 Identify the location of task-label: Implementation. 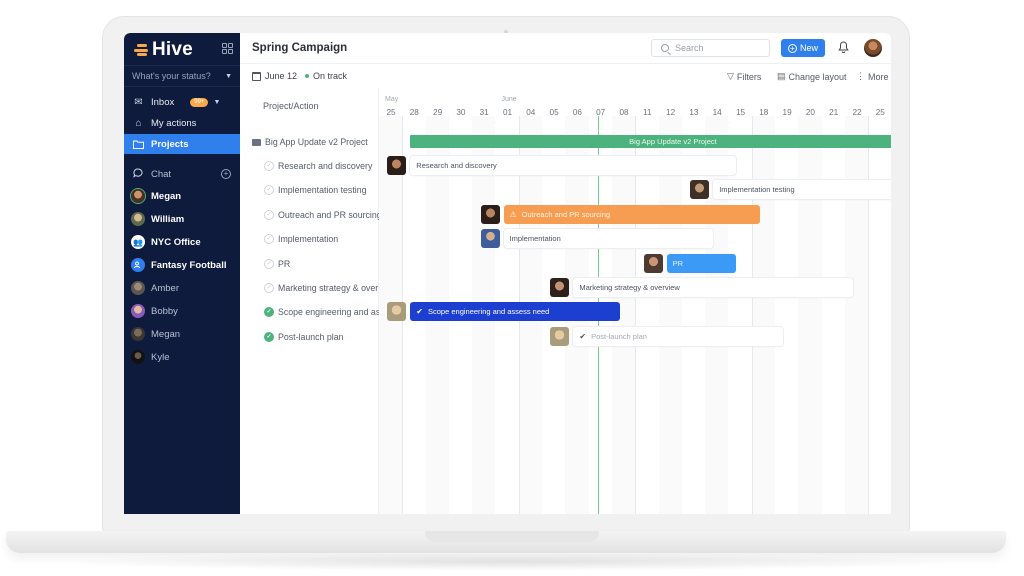
(308, 239).